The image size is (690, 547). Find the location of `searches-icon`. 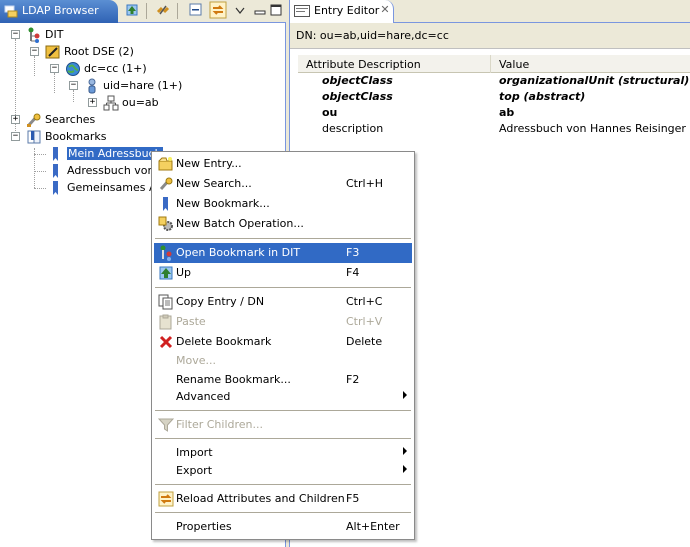

searches-icon is located at coordinates (34, 120).